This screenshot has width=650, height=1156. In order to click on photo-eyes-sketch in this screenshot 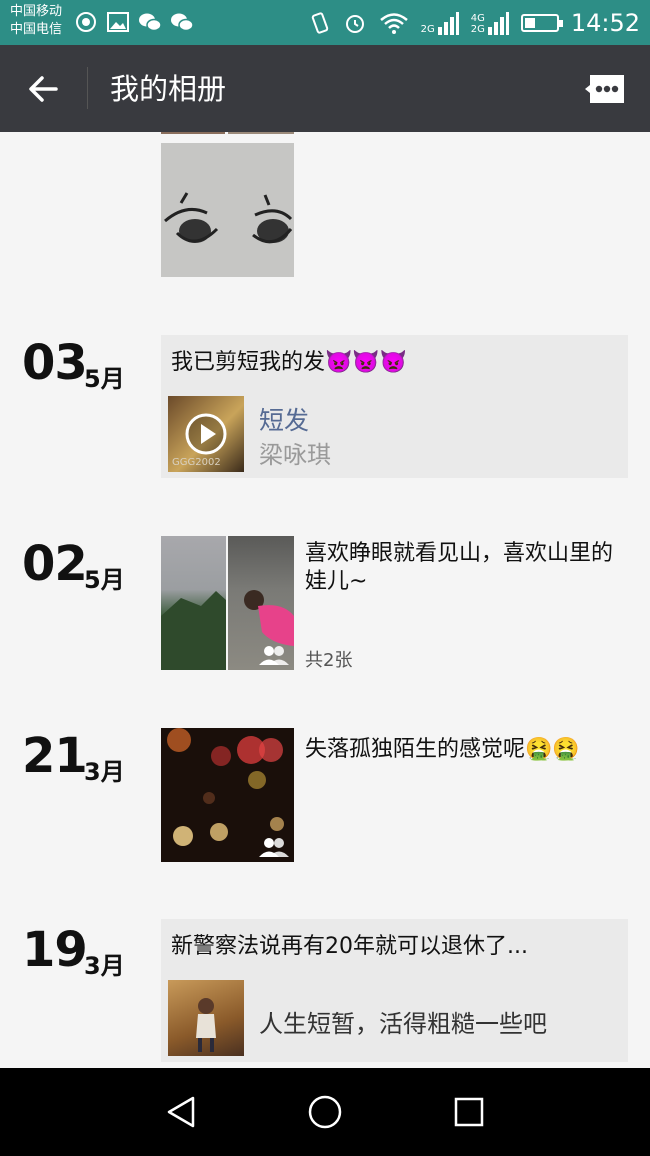, I will do `click(227, 210)`.